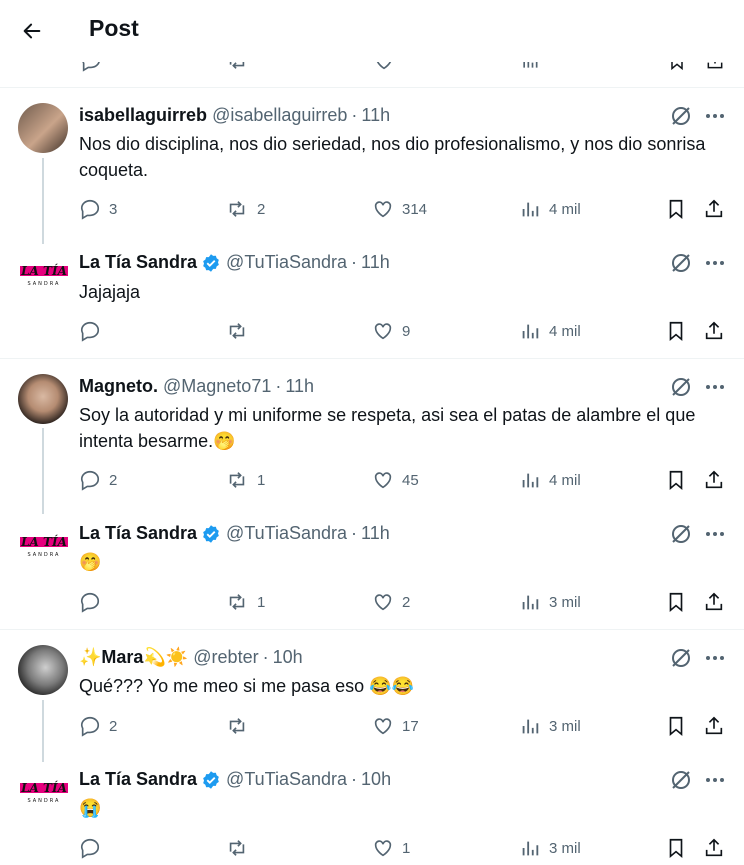 The width and height of the screenshot is (744, 865). Describe the element at coordinates (391, 848) in the screenshot. I see `like-button: 1` at that location.